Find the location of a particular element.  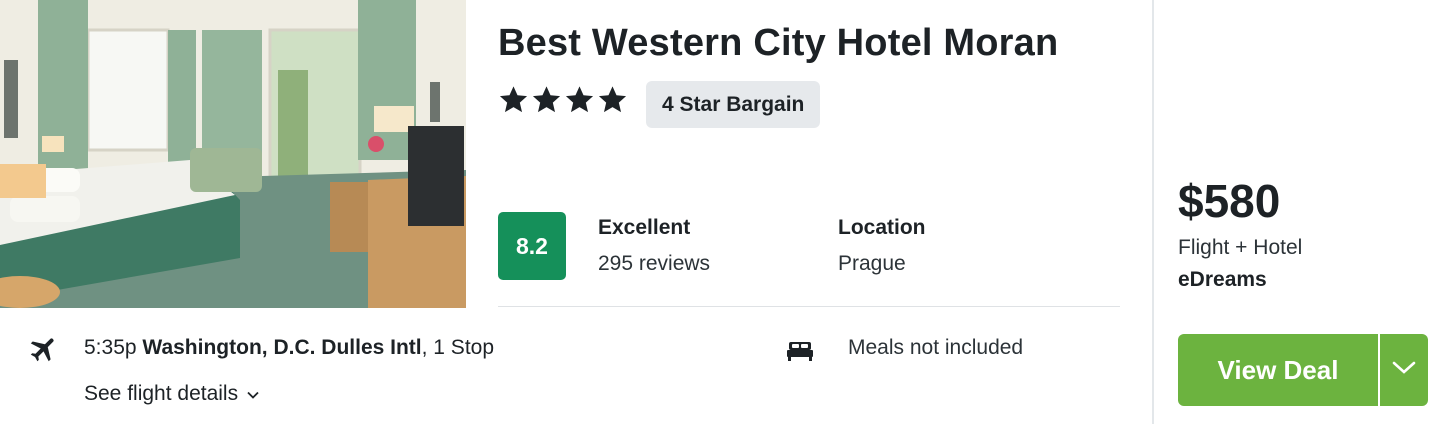

deal-price: $580 is located at coordinates (1229, 201).